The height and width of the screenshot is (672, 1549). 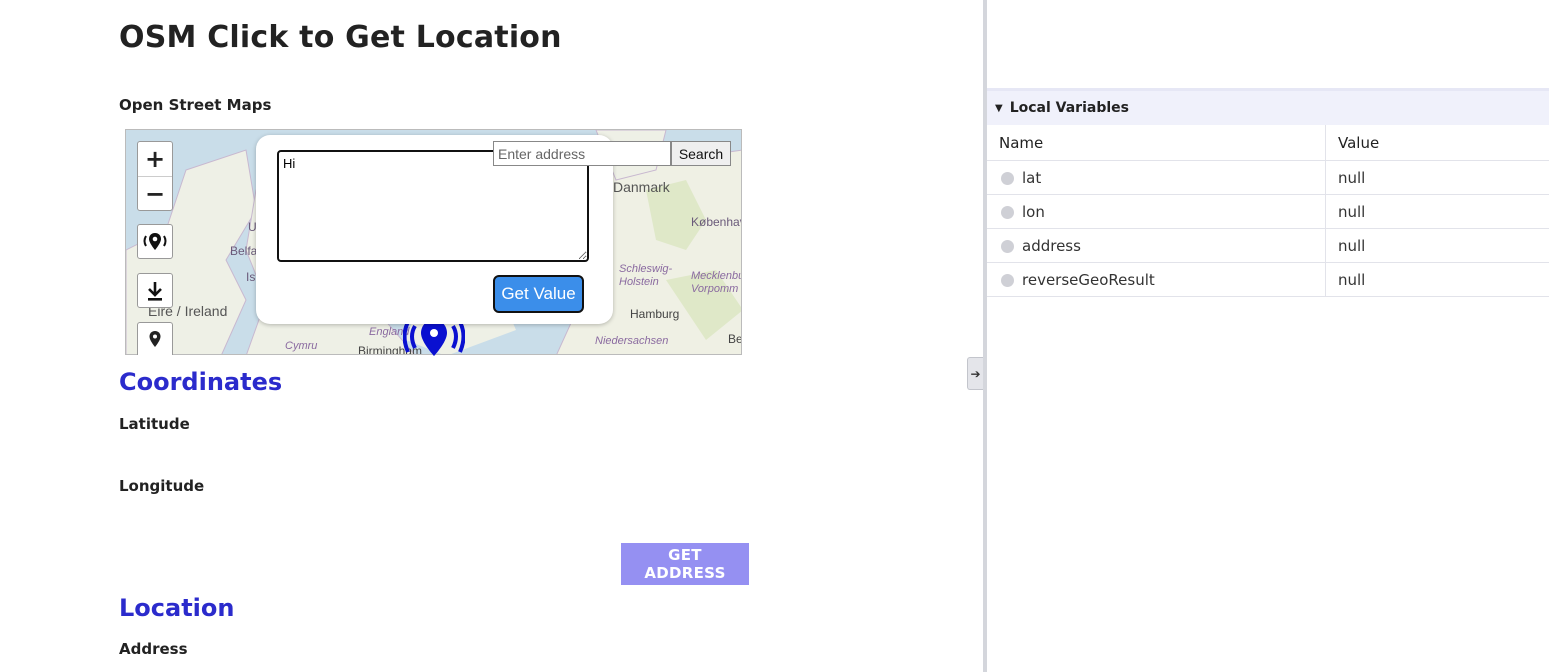 What do you see at coordinates (301, 346) in the screenshot?
I see `map-label-cymru: Cymru` at bounding box center [301, 346].